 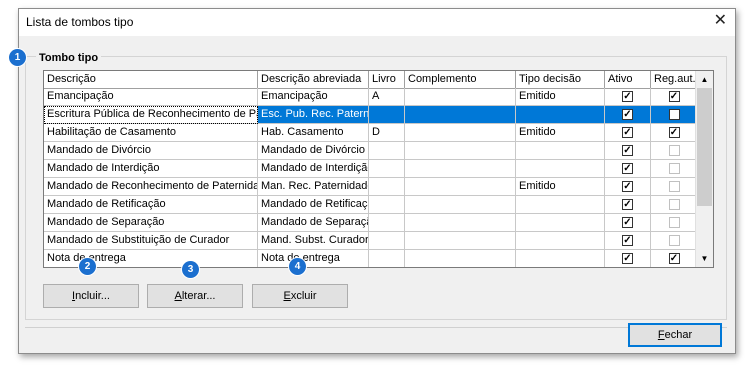 What do you see at coordinates (87, 266) in the screenshot?
I see `callout-badge-2: 2` at bounding box center [87, 266].